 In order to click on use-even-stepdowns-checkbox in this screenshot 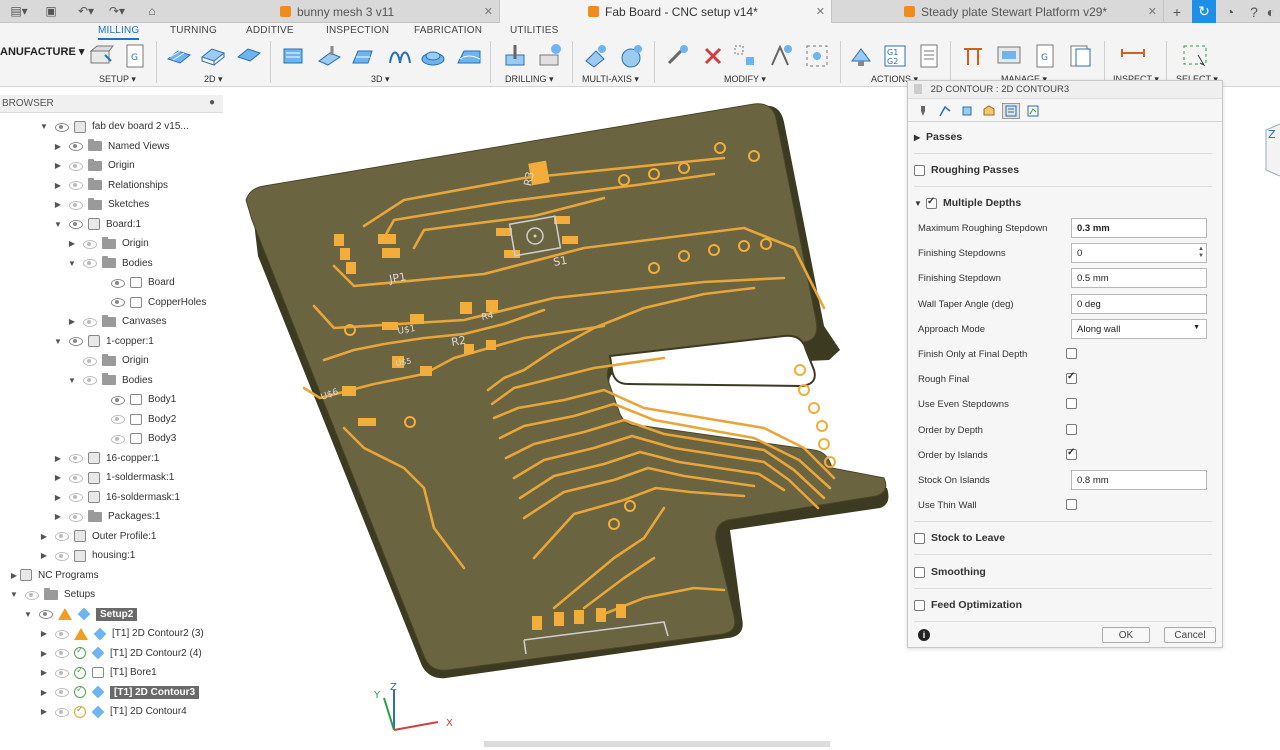, I will do `click(1071, 403)`.